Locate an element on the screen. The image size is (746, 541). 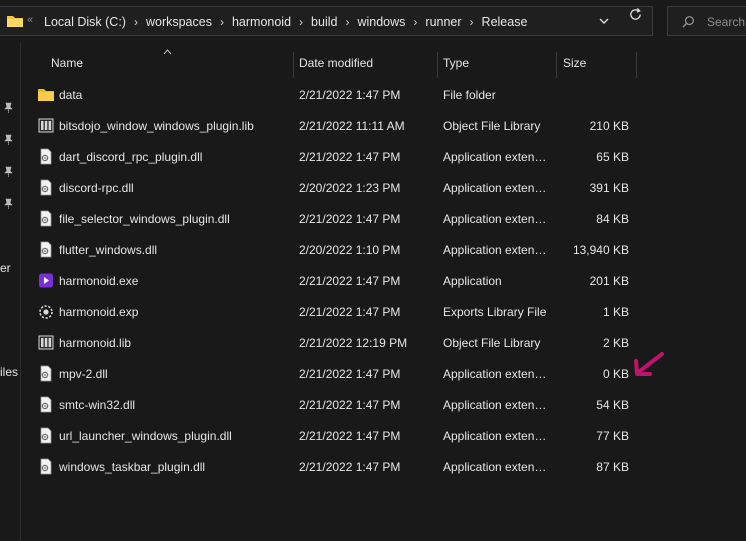
column-header-name: Name is located at coordinates (67, 63).